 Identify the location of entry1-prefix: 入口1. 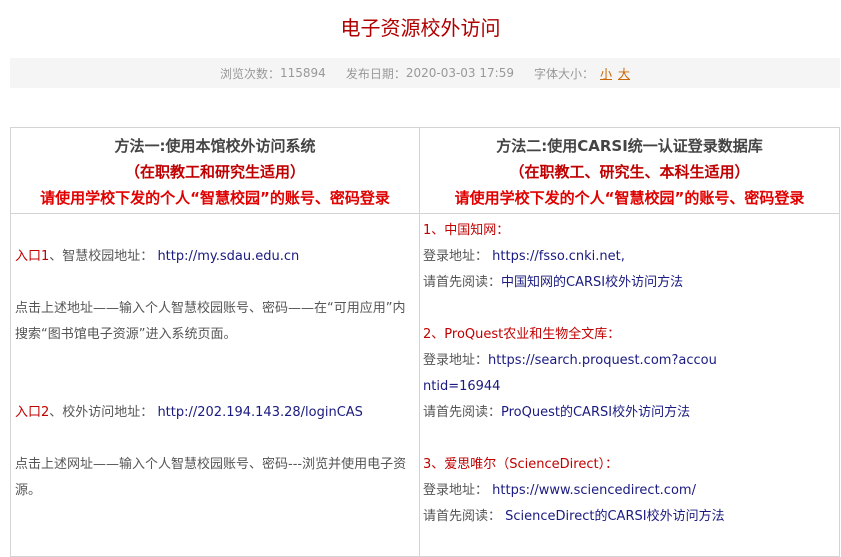
(32, 256).